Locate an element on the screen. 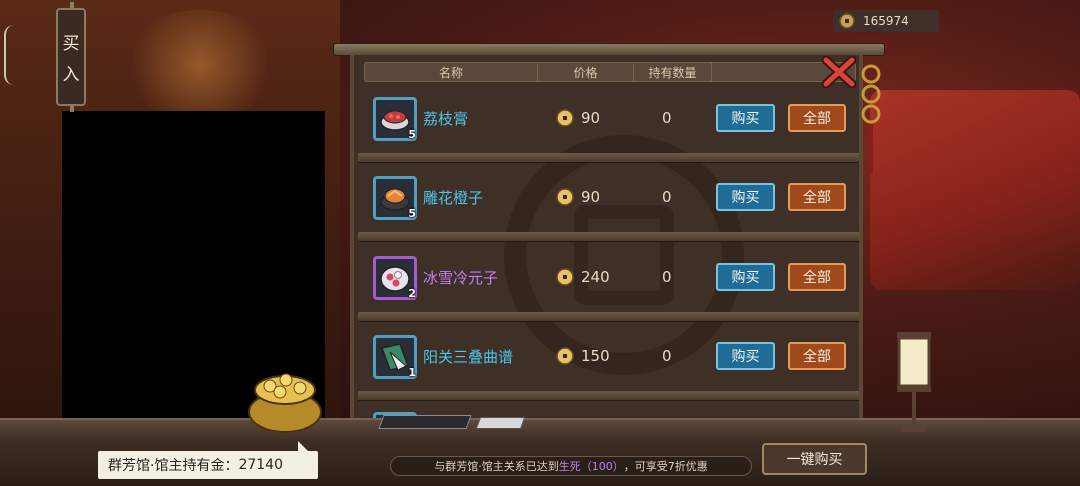  item-price: 150 is located at coordinates (595, 356).